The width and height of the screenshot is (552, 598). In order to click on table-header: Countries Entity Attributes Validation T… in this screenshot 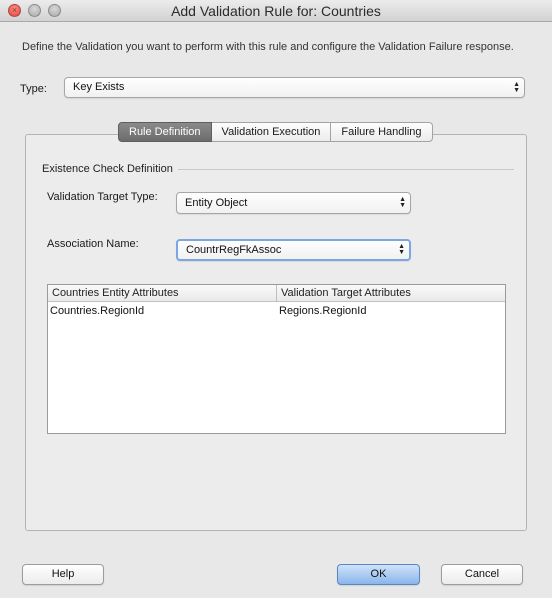, I will do `click(276, 293)`.